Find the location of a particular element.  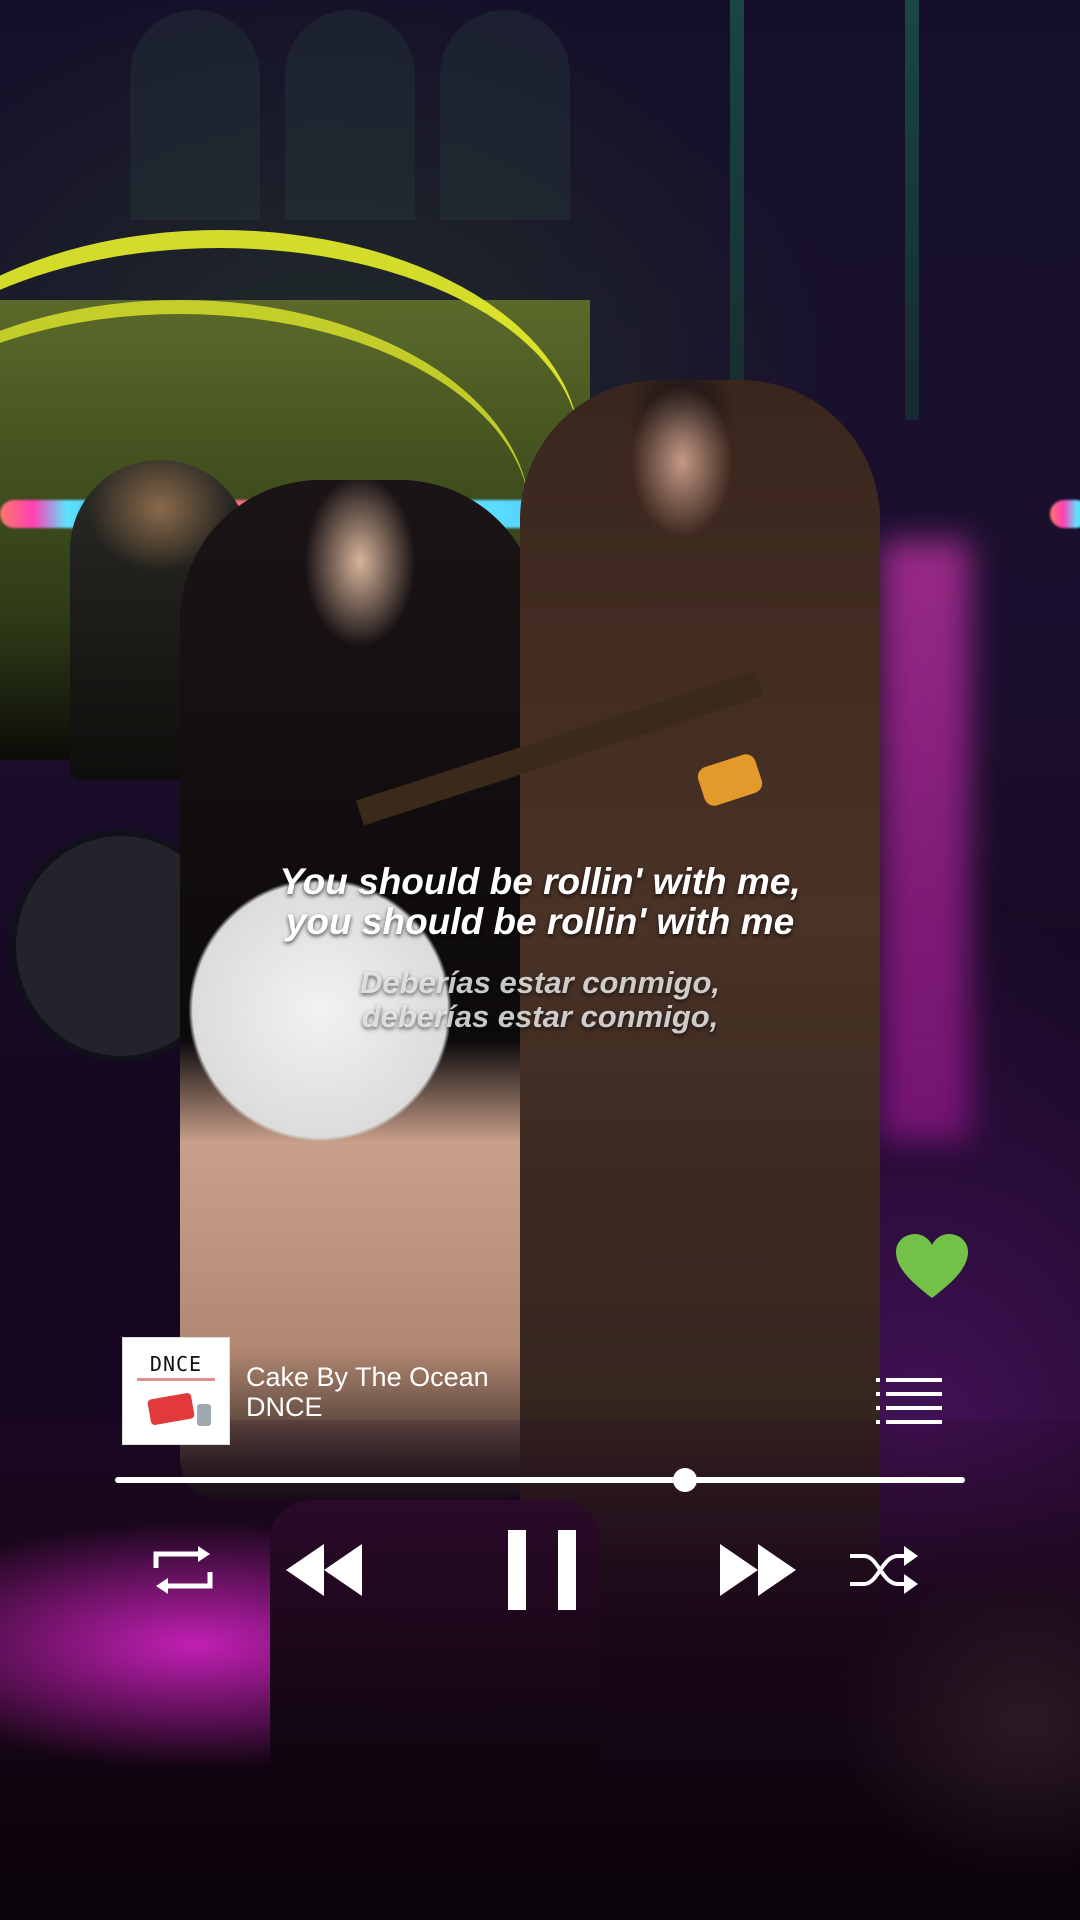

progress-scrubber is located at coordinates (684, 1480).